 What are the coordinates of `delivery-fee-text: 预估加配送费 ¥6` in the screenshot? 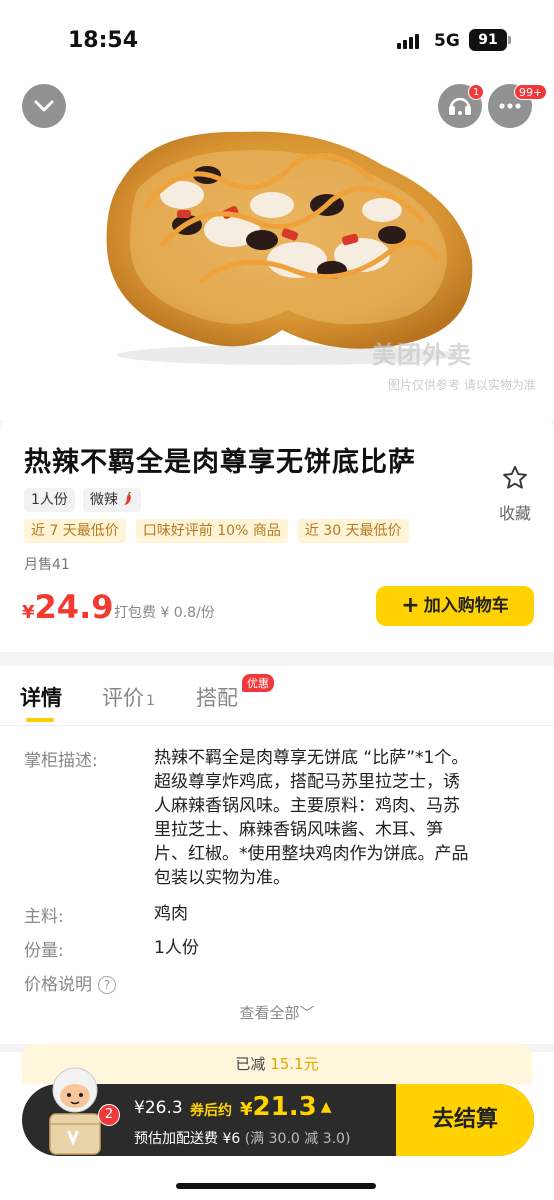 It's located at (187, 1139).